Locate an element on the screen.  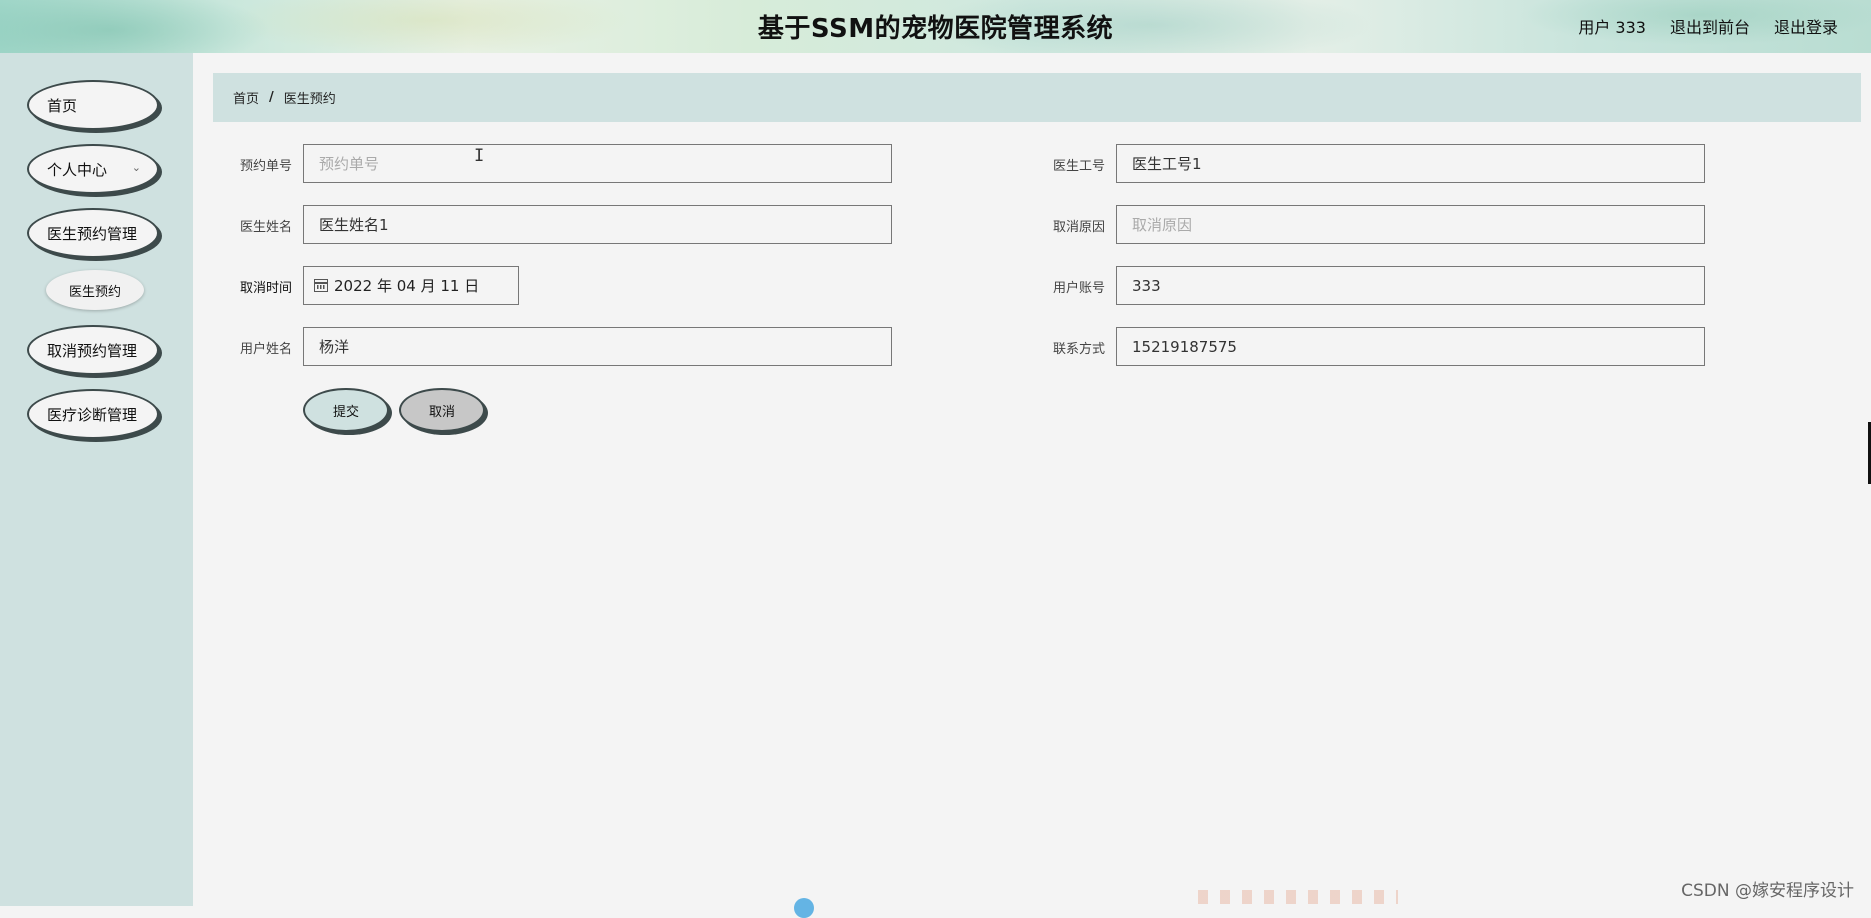
sidebar-subitem-doctor-booking: 医生预约 is located at coordinates (95, 290).